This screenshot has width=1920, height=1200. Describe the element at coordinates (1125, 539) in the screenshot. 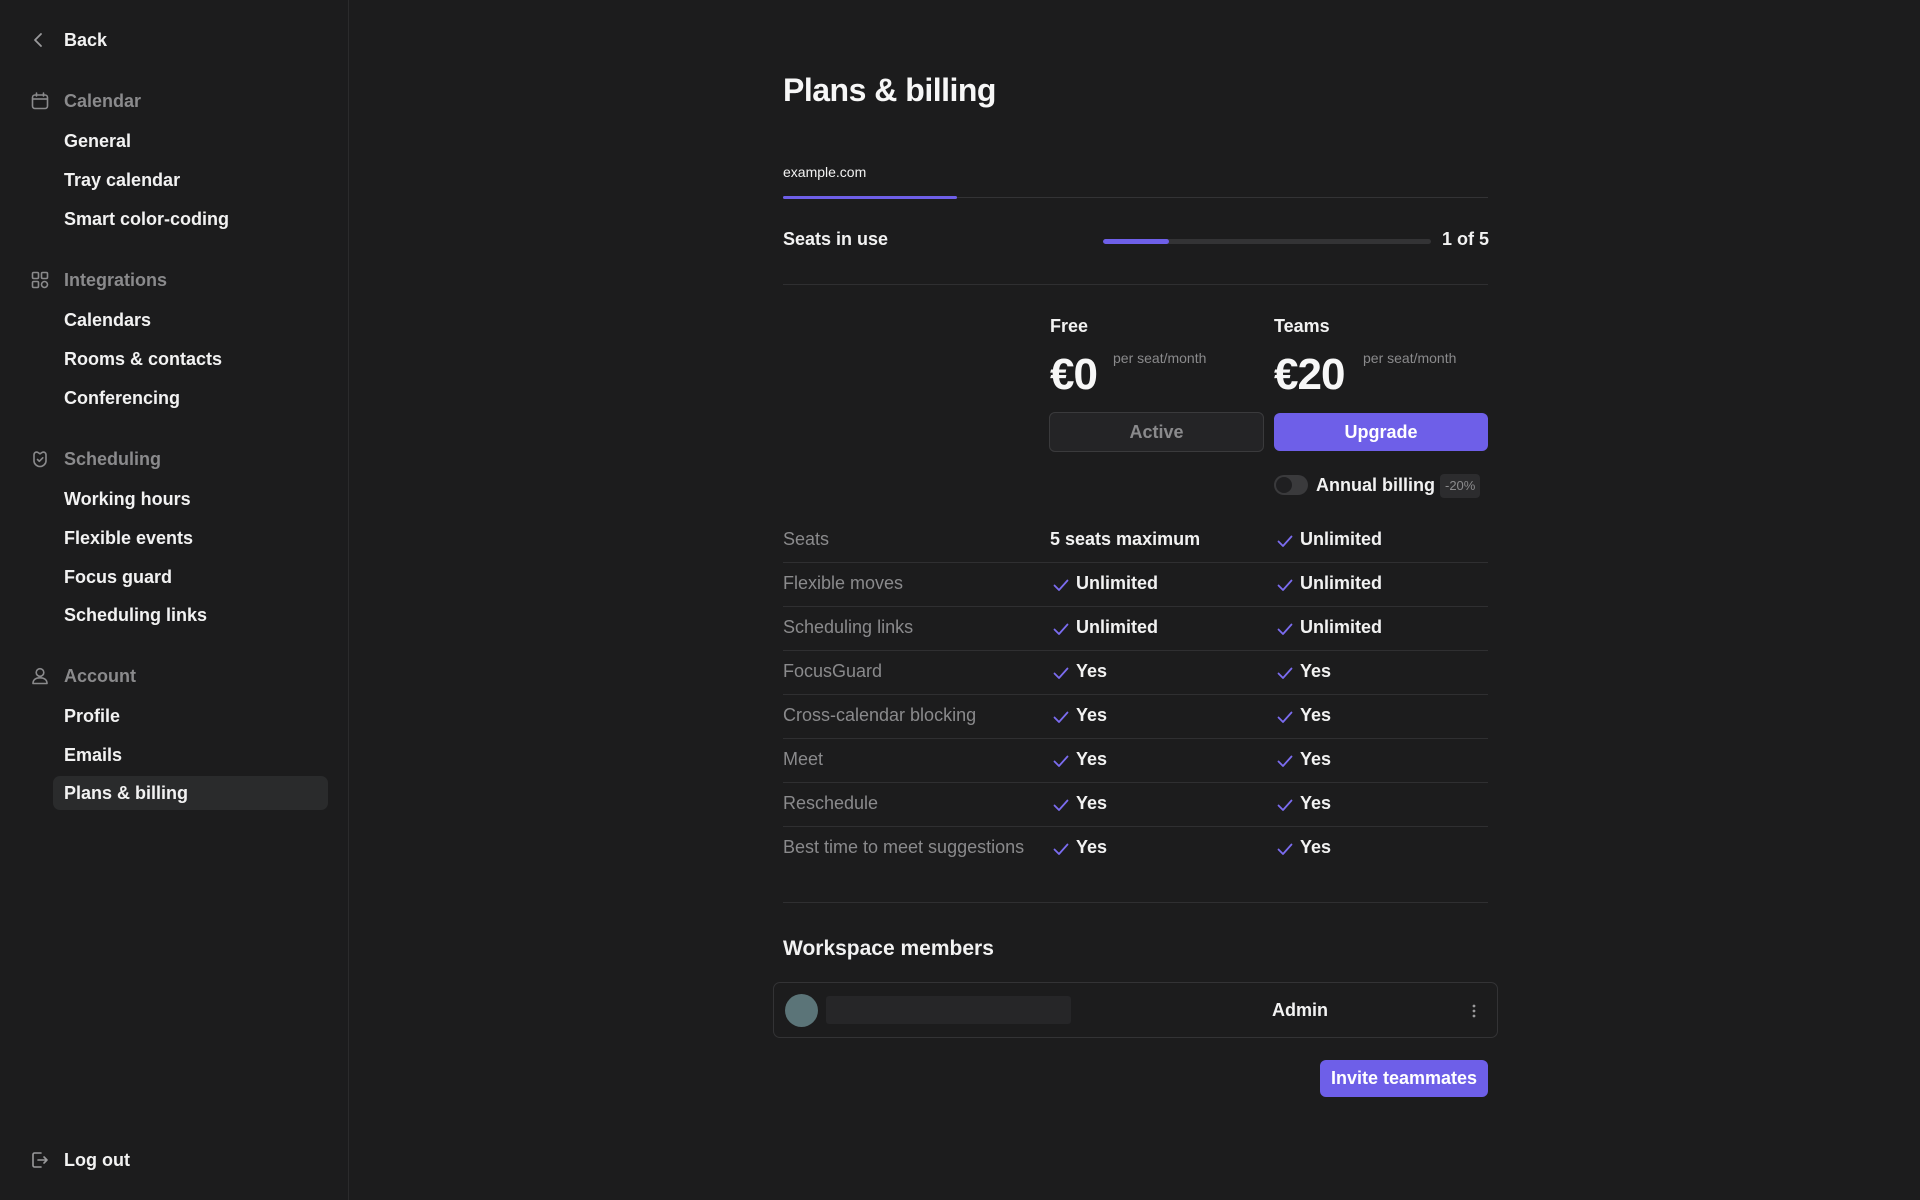

I see `feature-value-free: 5 seats maximum` at that location.